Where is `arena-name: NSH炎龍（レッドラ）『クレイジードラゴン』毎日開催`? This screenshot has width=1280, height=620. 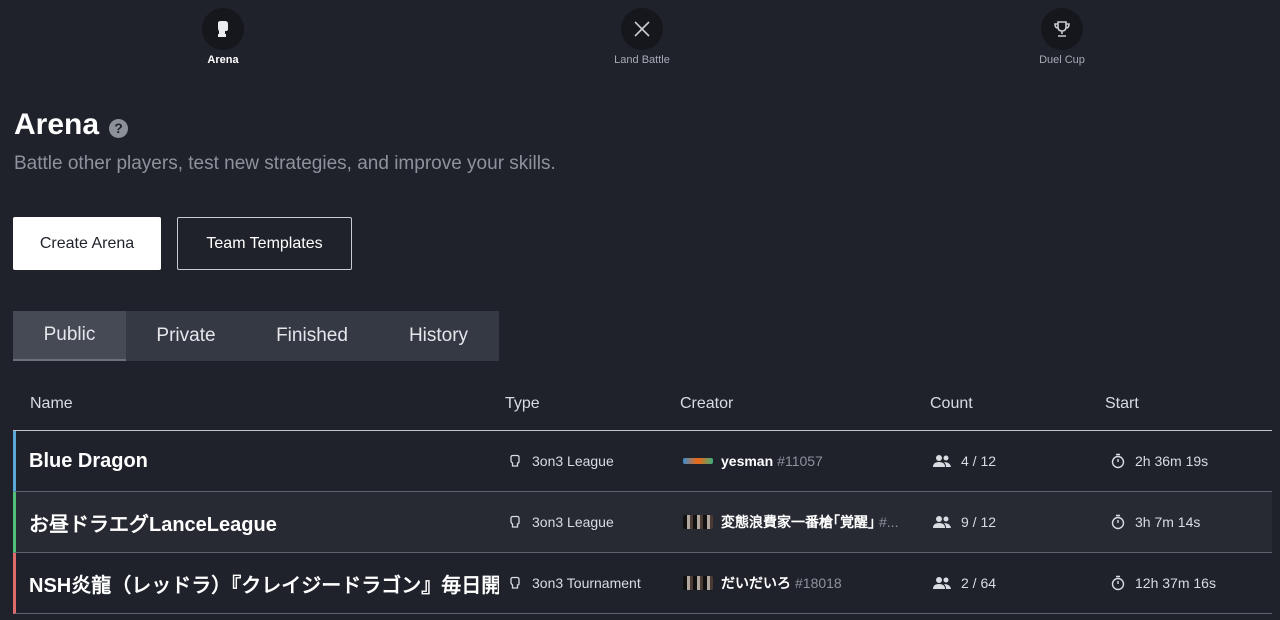
arena-name: NSH炎龍（レッドラ）『クレイジードラゴン』毎日開催 is located at coordinates (264, 583).